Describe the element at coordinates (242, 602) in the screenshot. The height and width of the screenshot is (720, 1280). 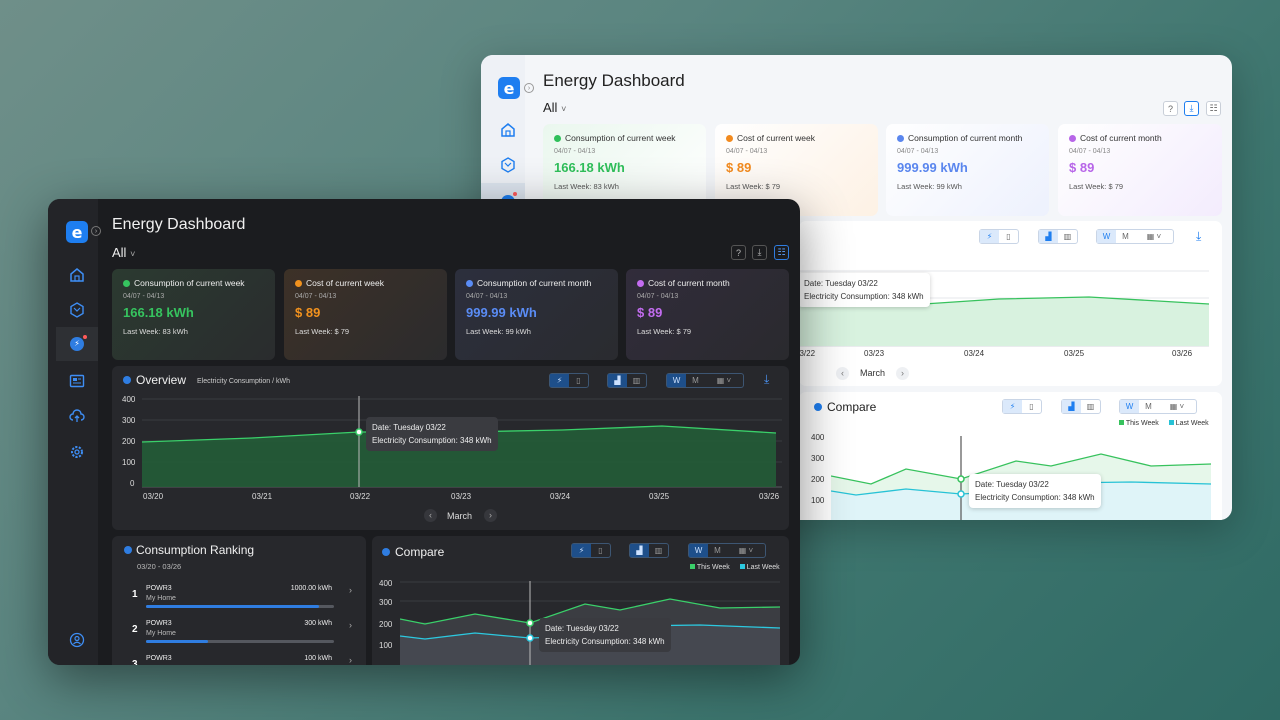
I see `ranking-row: 1 POWR3 My Home 1000.00 kWh ›` at that location.